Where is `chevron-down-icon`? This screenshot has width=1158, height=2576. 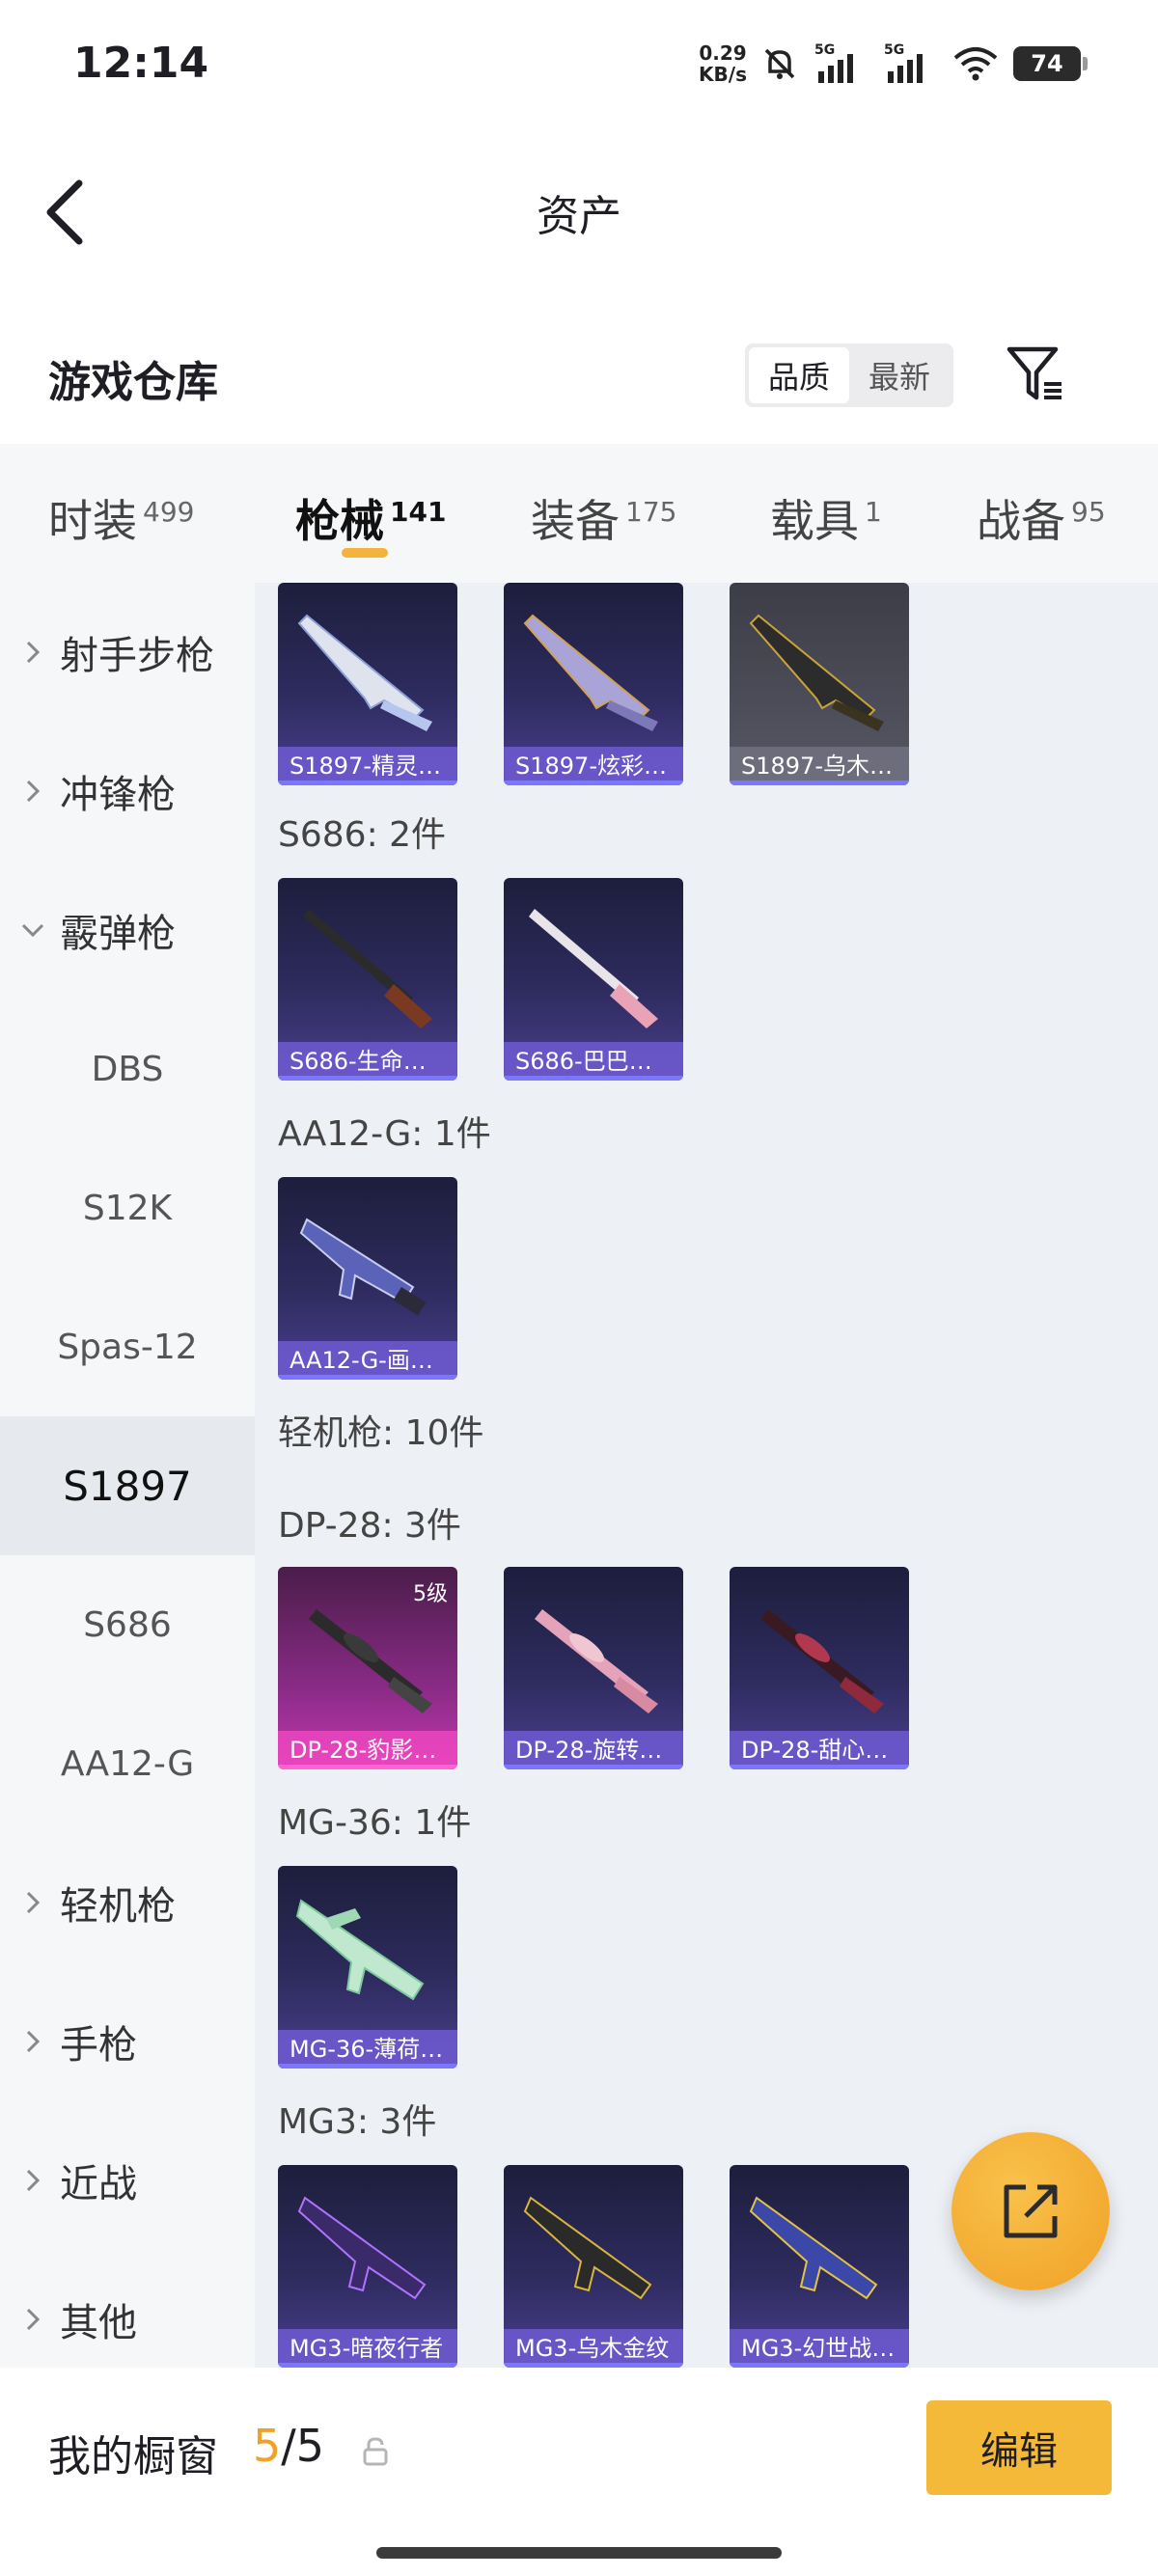
chevron-down-icon is located at coordinates (32, 931).